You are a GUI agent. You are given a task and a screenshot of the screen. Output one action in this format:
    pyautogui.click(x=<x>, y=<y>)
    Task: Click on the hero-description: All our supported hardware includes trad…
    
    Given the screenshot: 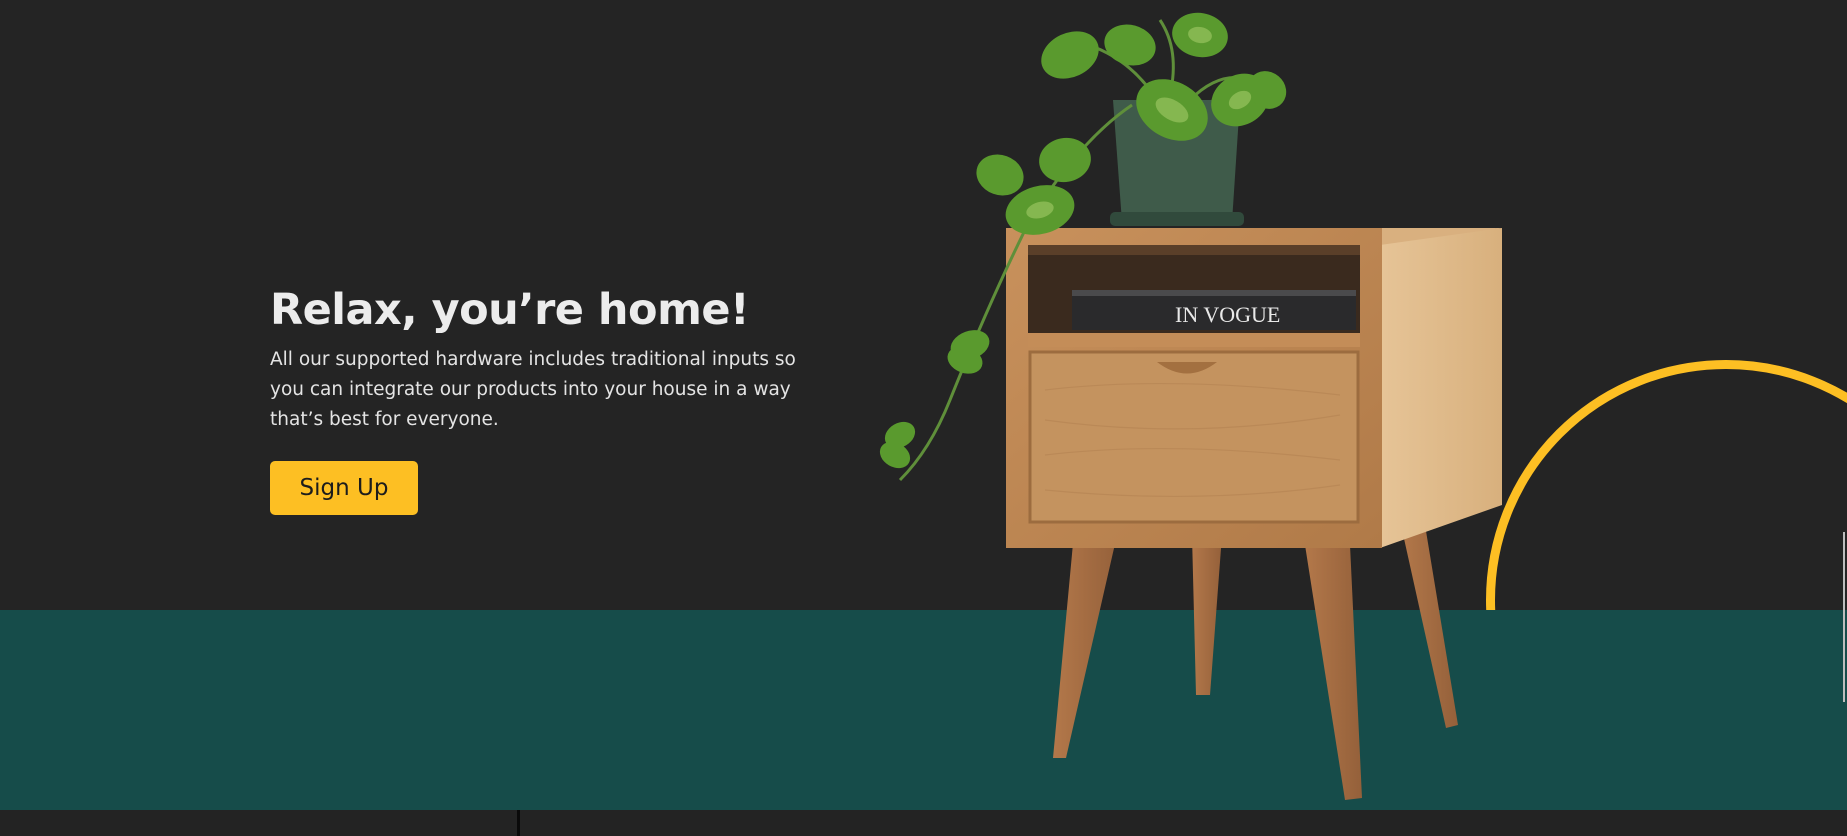 What is the action you would take?
    pyautogui.click(x=533, y=389)
    